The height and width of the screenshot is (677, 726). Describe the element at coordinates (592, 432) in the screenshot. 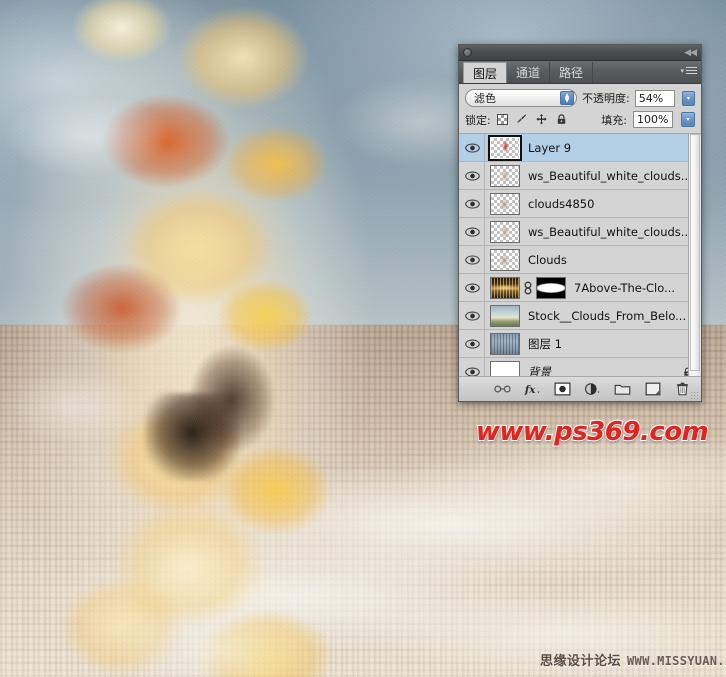

I see `watermark-ps369: www.ps369.com` at that location.